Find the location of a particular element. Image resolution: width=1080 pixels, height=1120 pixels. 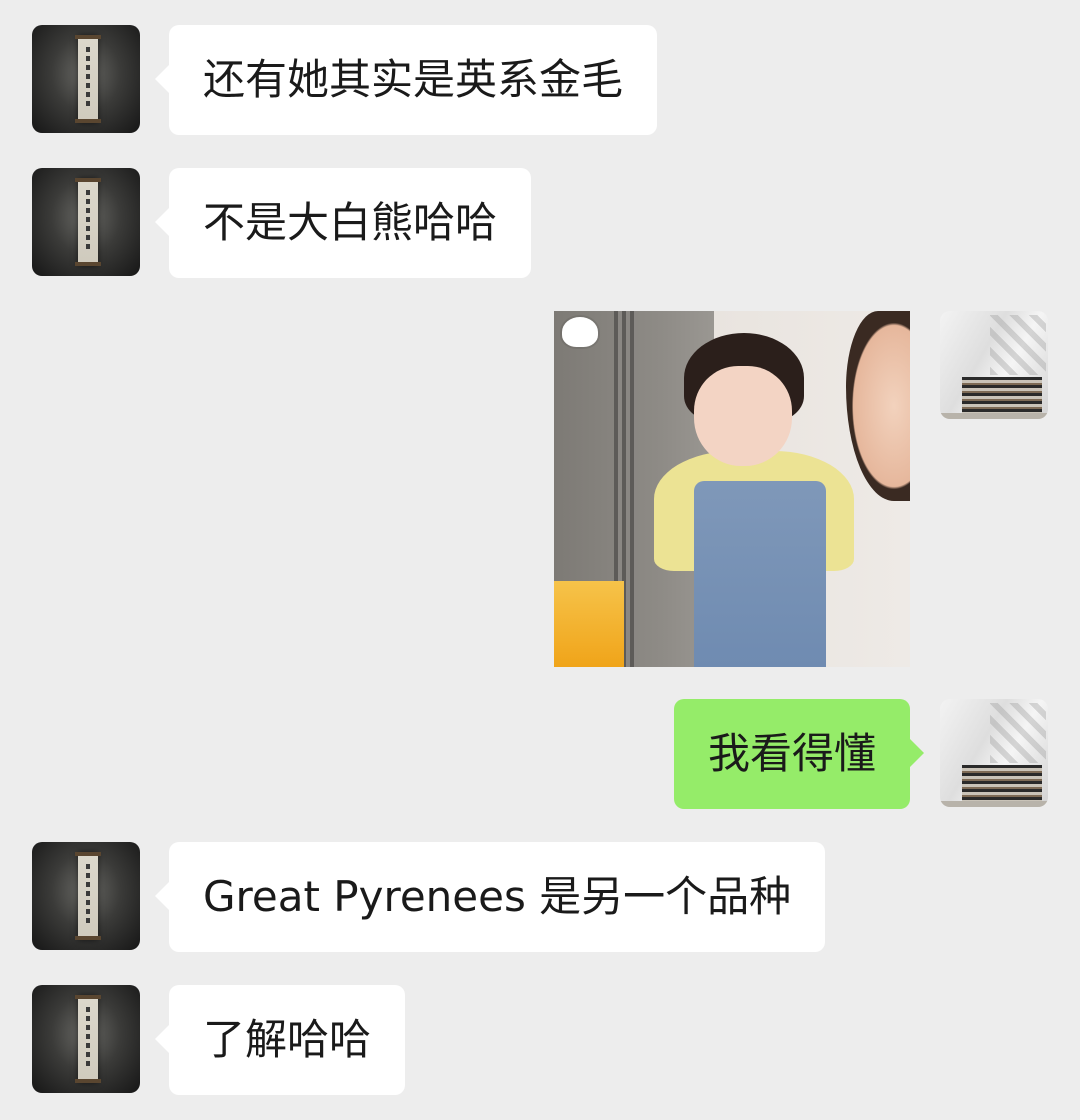

message-row: 不是大白熊哈哈 is located at coordinates (540, 223).